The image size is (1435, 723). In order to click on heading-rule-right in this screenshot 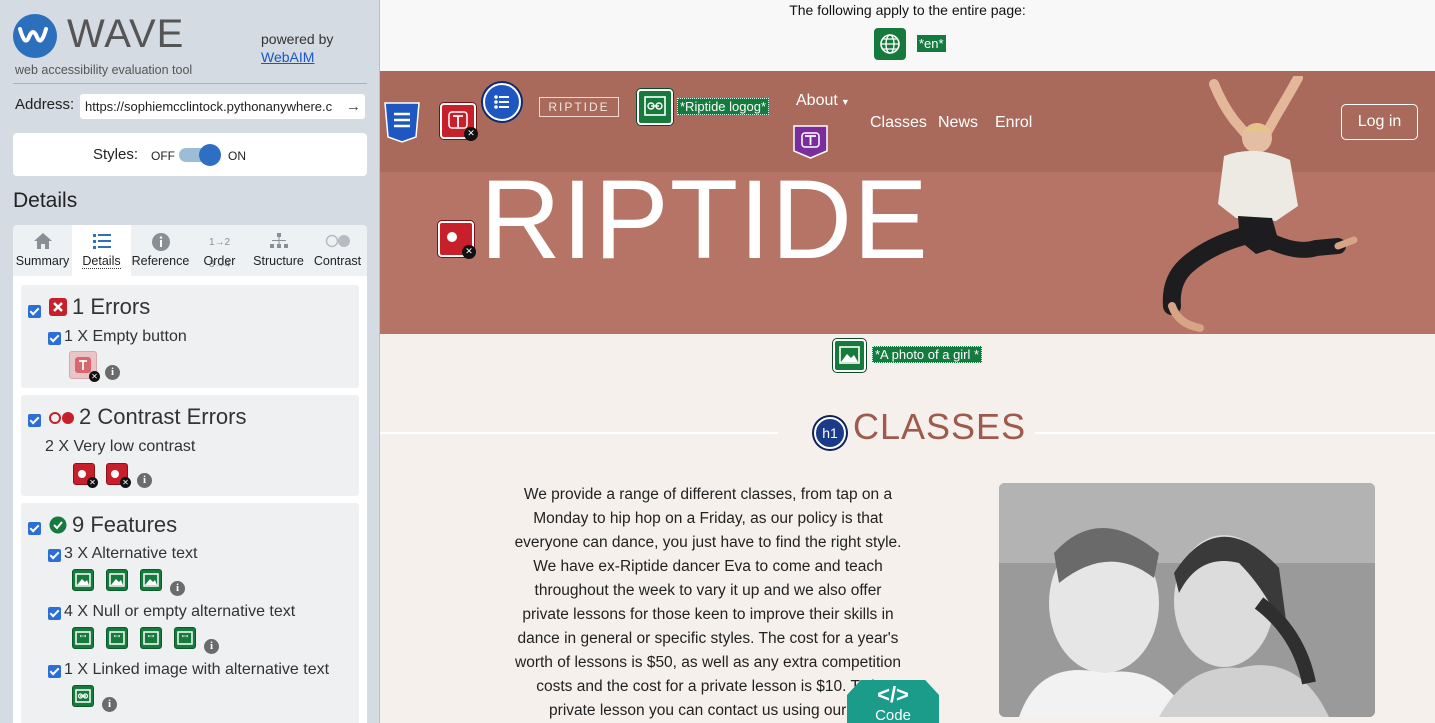, I will do `click(1235, 433)`.